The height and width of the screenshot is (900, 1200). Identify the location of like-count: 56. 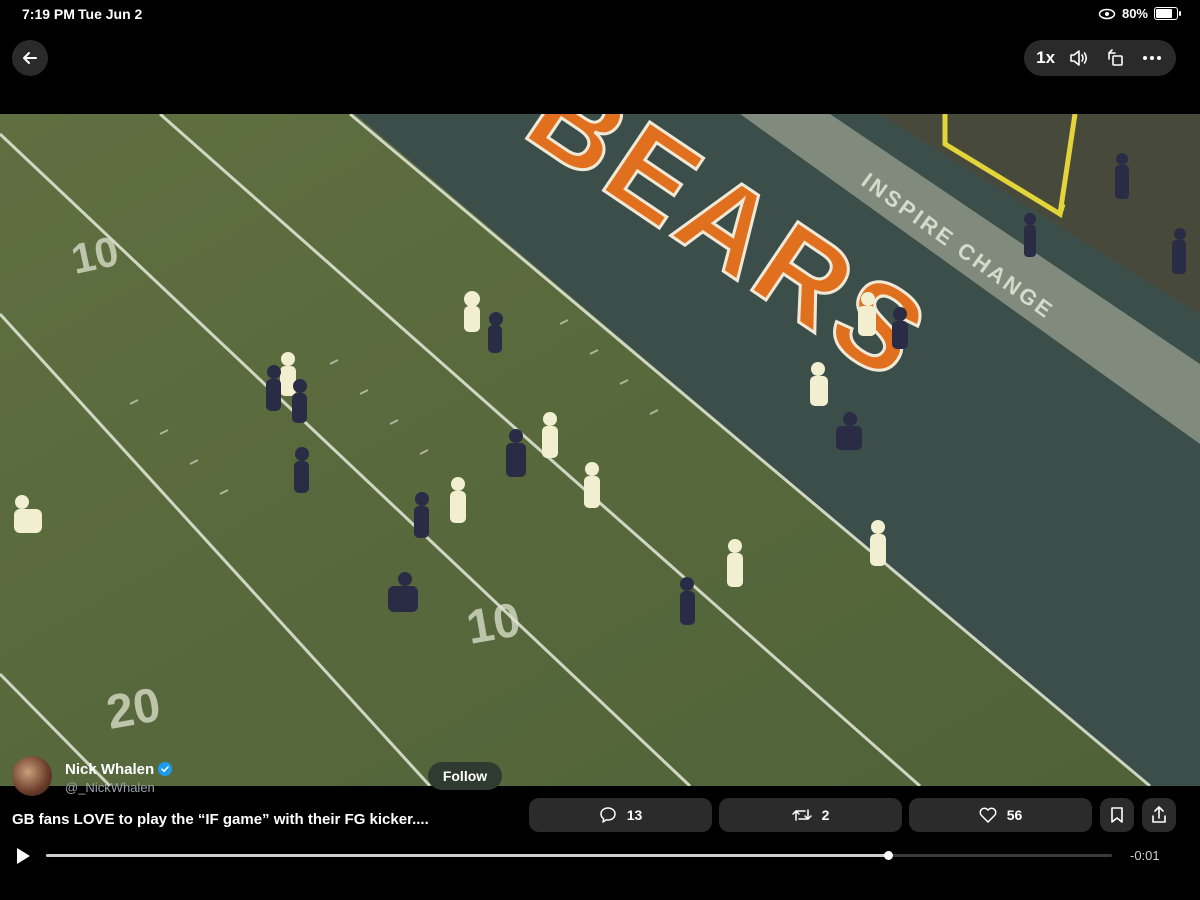
(1014, 815).